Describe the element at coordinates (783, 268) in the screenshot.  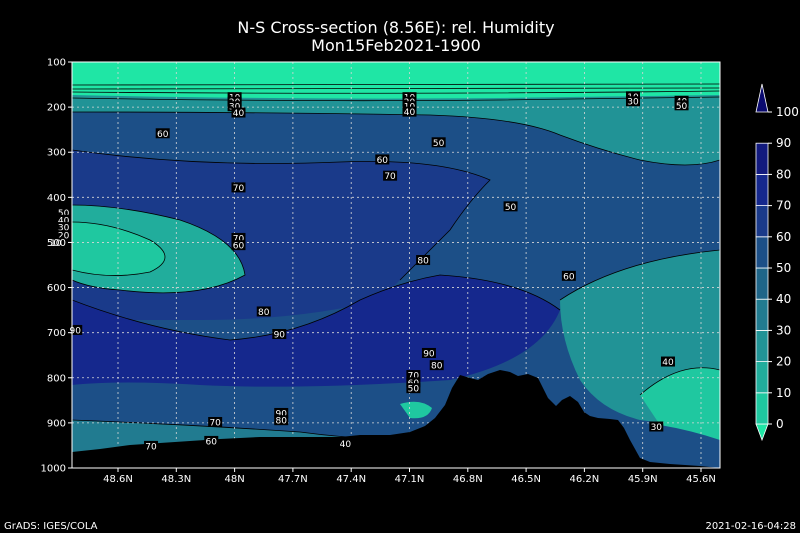
I see `colorbar-tick-label: 50` at that location.